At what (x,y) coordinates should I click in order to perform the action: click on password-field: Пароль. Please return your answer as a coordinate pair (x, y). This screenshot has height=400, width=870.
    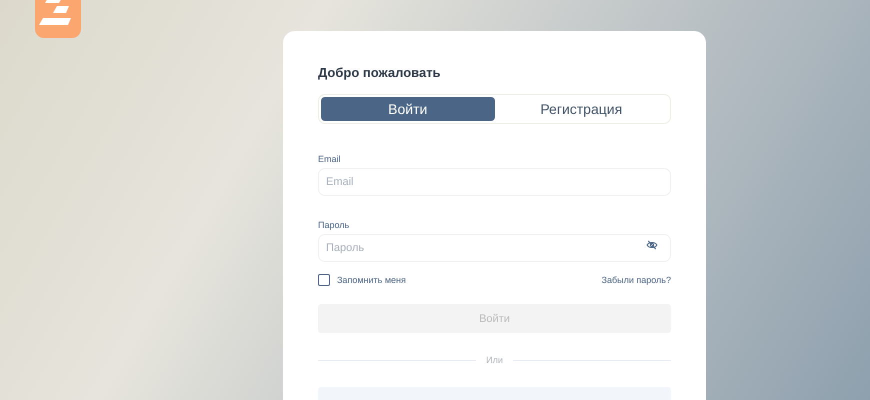
    Looking at the image, I should click on (494, 248).